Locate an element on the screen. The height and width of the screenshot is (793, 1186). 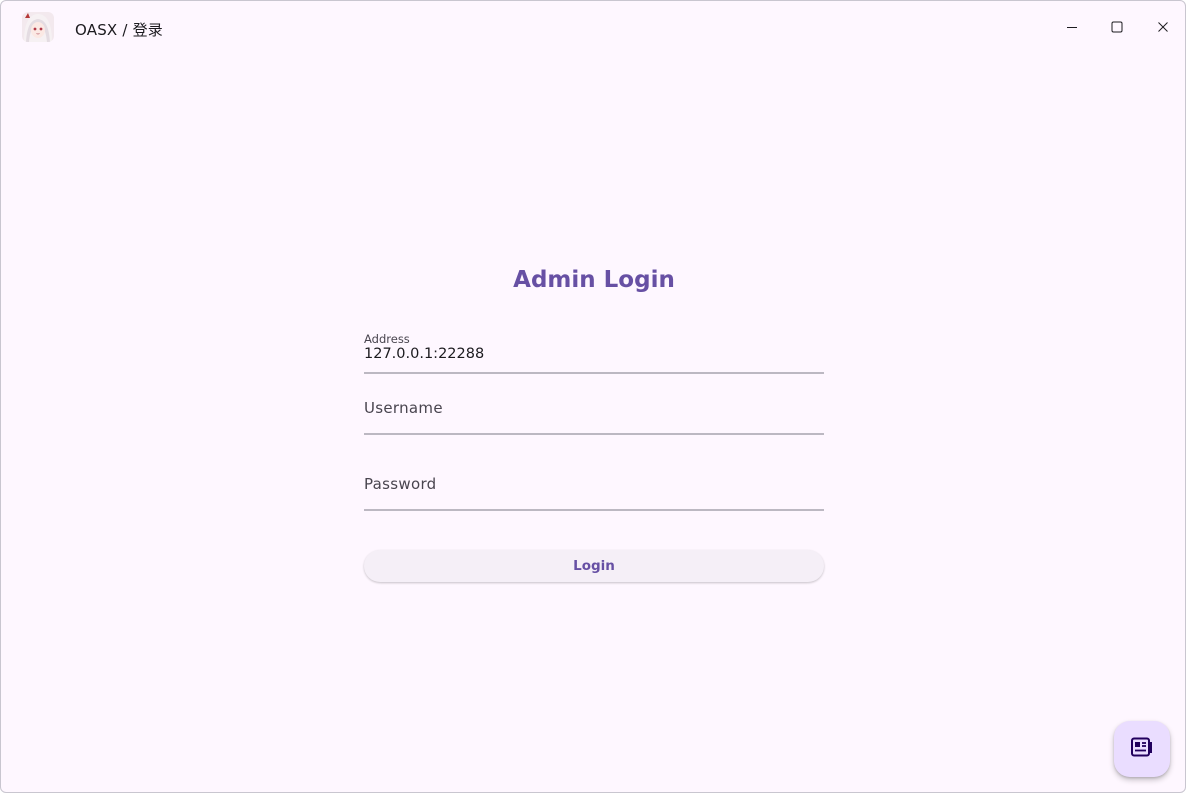
username-field: Username is located at coordinates (596, 414).